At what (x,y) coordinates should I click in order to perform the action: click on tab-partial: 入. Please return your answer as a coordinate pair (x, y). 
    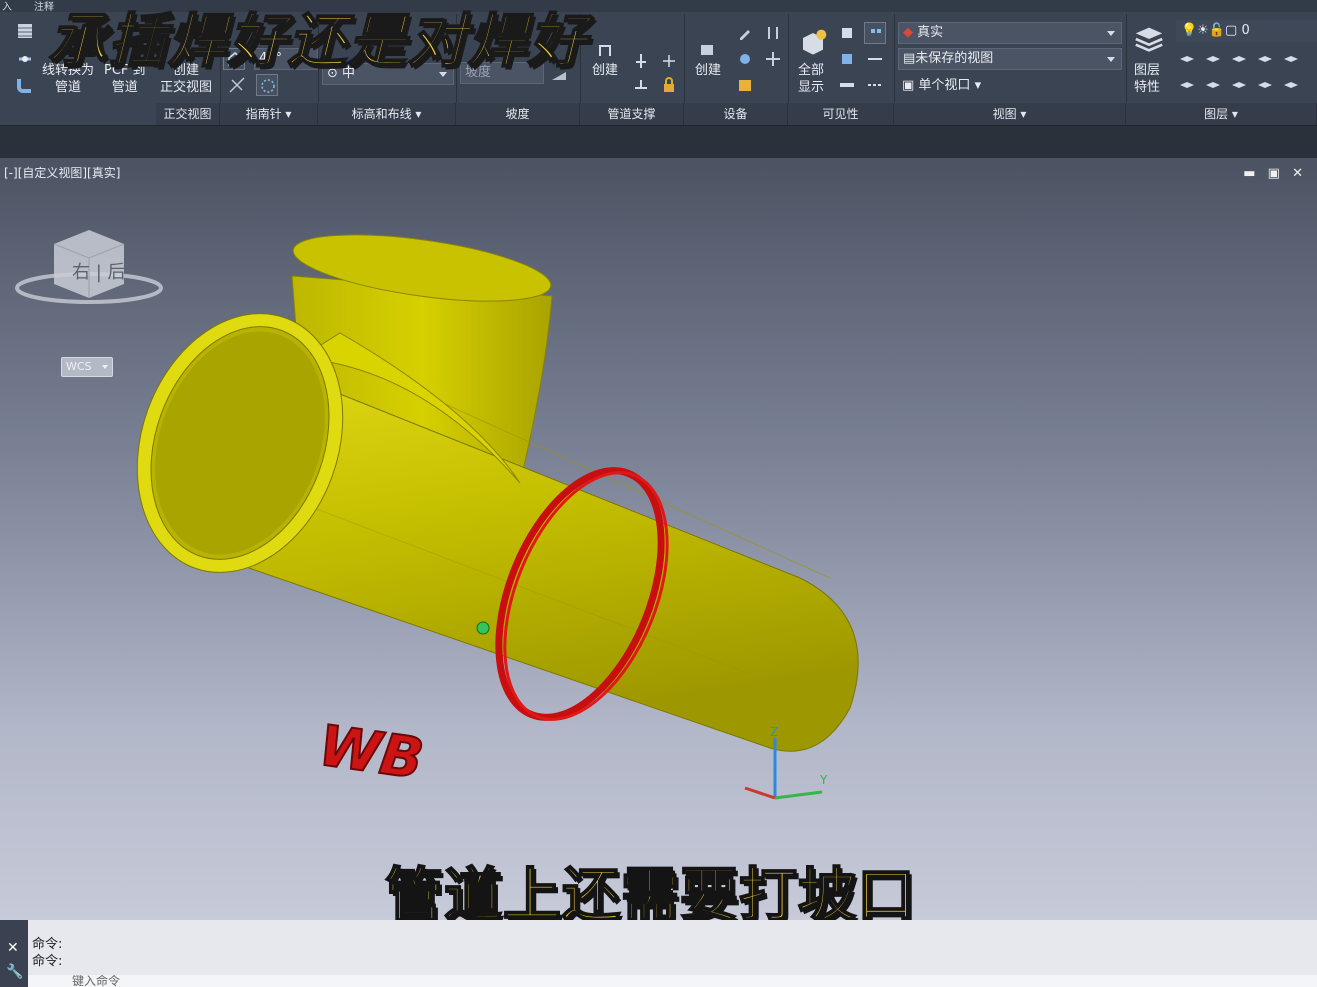
    Looking at the image, I should click on (7, 6).